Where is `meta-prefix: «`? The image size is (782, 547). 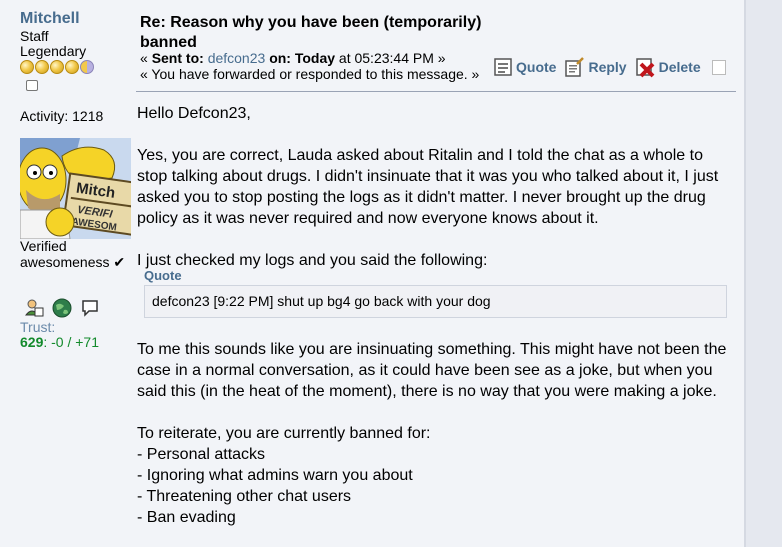
meta-prefix: « is located at coordinates (146, 58).